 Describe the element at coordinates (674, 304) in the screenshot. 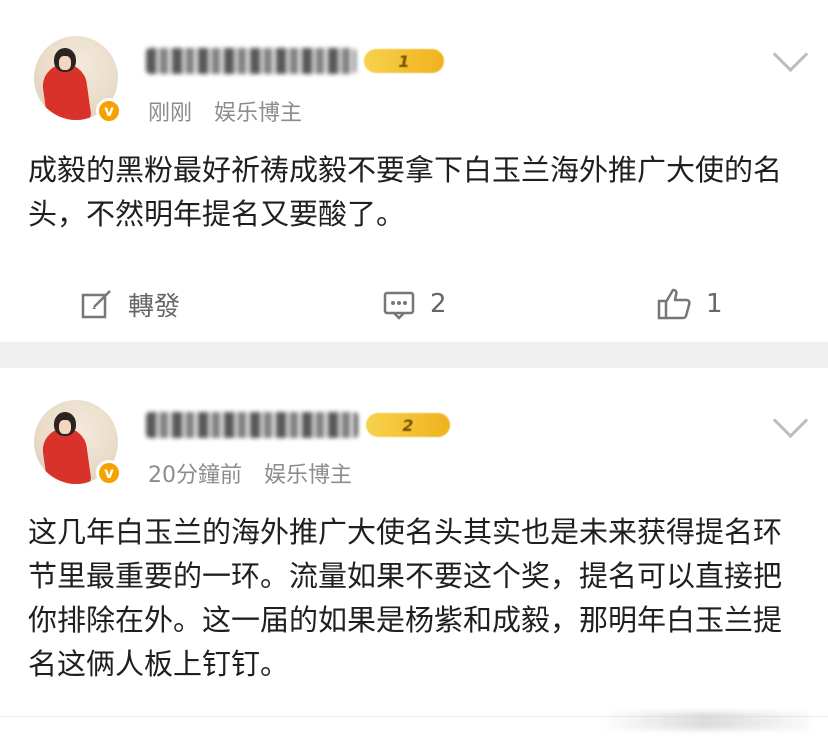

I see `thumbs-up-icon` at that location.